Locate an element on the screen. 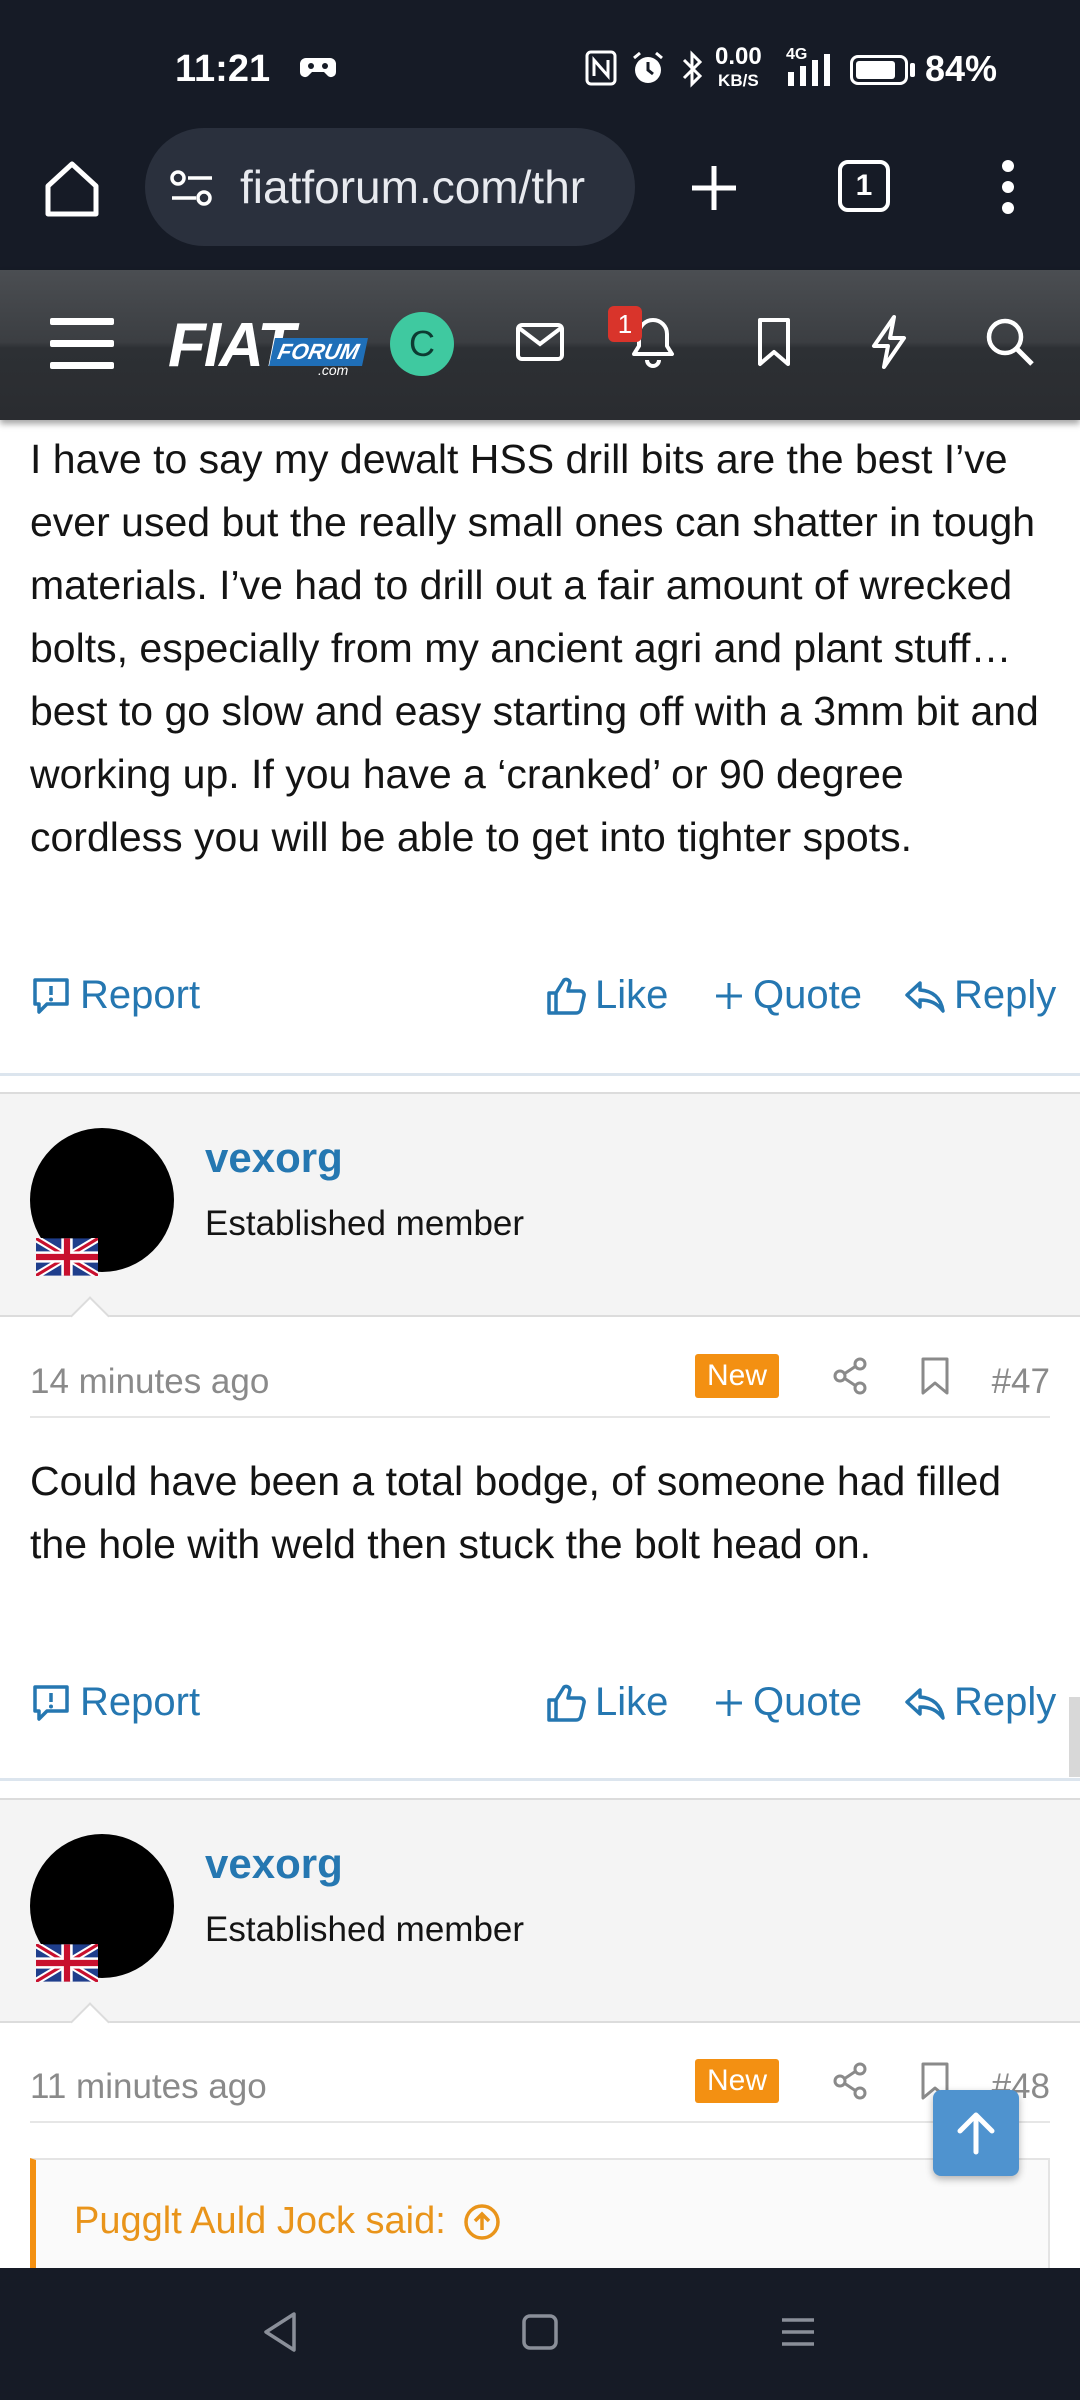 The height and width of the screenshot is (2400, 1080). account-avatar: C is located at coordinates (422, 344).